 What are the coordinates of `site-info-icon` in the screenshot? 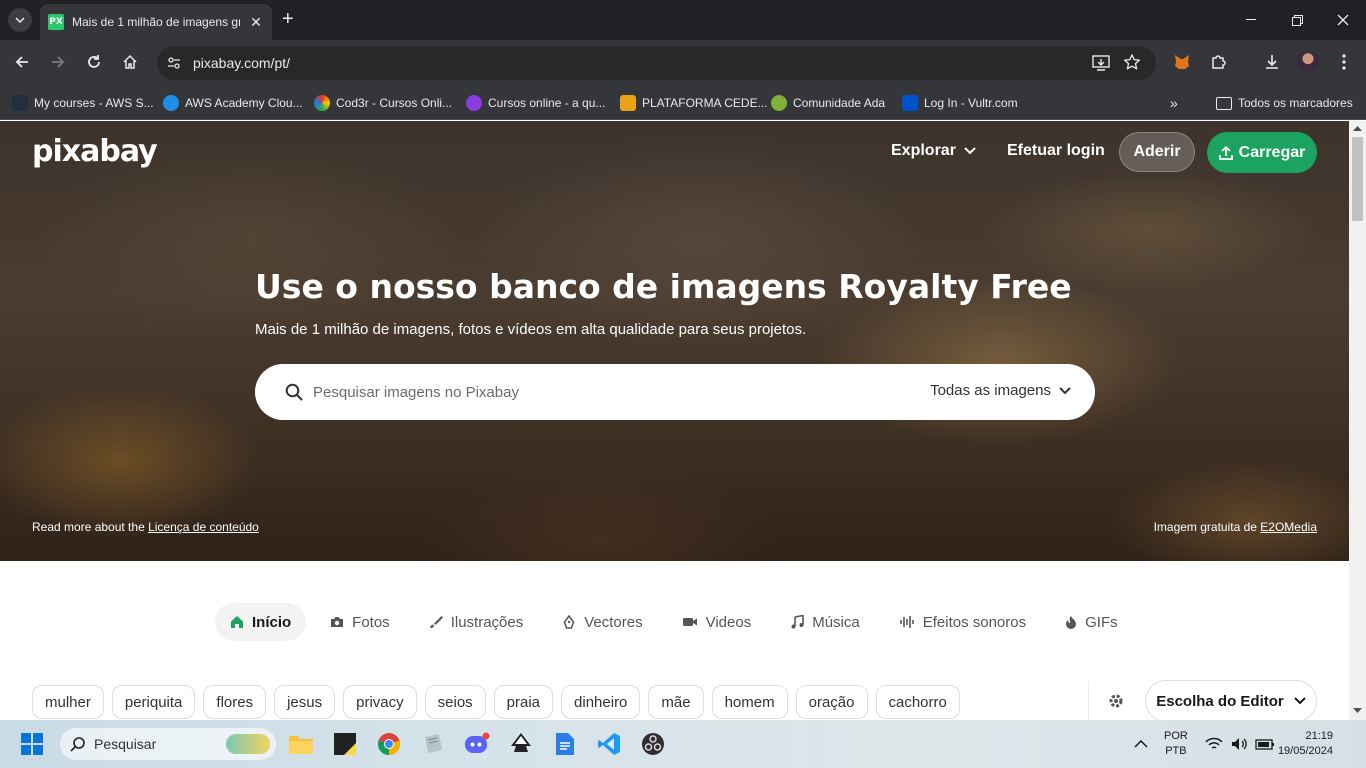 It's located at (174, 63).